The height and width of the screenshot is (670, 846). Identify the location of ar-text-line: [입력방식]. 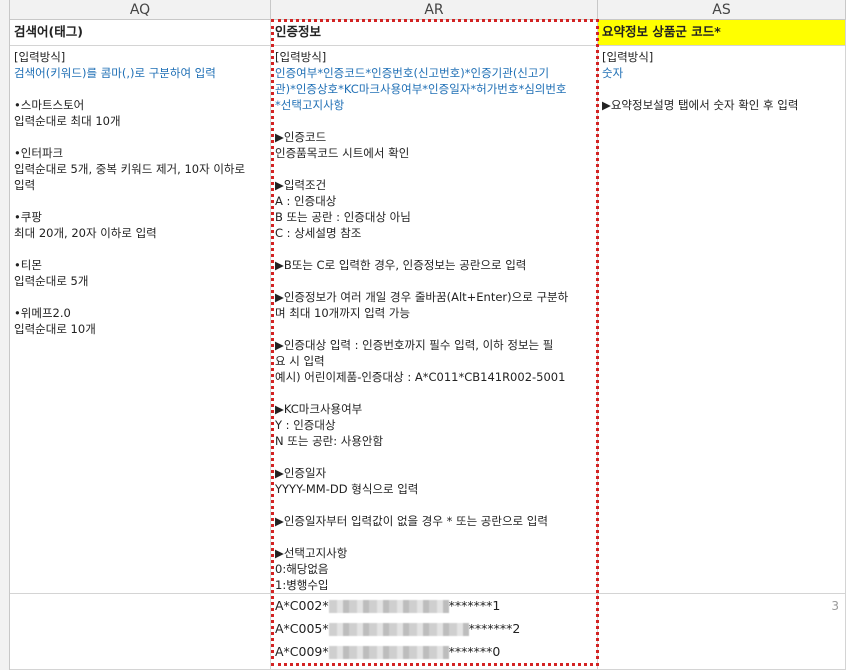
(301, 57).